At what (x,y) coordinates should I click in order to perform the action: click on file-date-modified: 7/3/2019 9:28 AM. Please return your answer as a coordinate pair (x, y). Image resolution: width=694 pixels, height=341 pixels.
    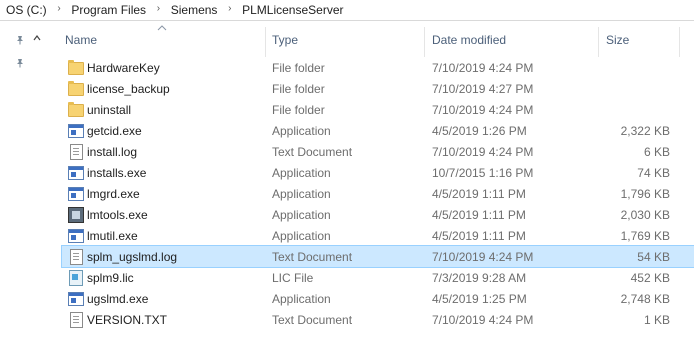
    Looking at the image, I should click on (479, 278).